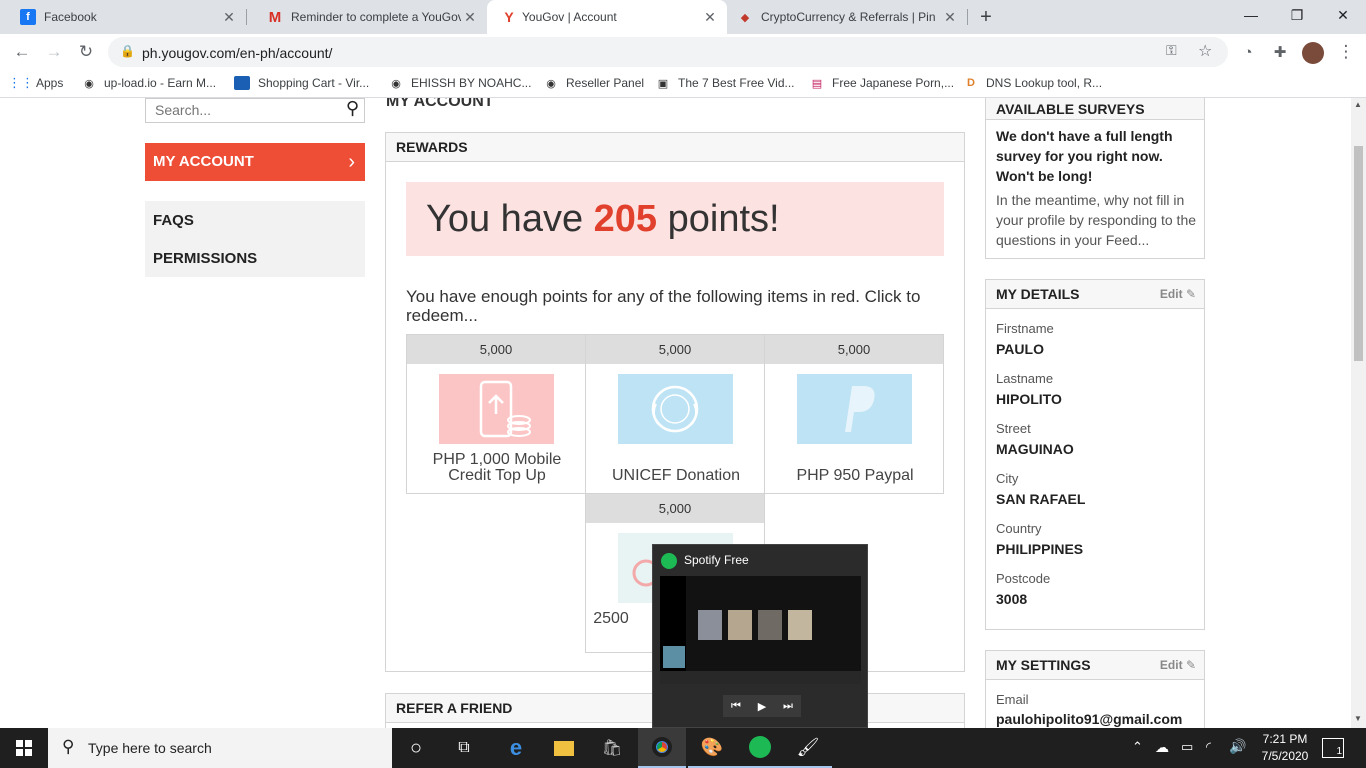 This screenshot has height=768, width=1366. What do you see at coordinates (1333, 748) in the screenshot?
I see `notification-center-icon: 1` at bounding box center [1333, 748].